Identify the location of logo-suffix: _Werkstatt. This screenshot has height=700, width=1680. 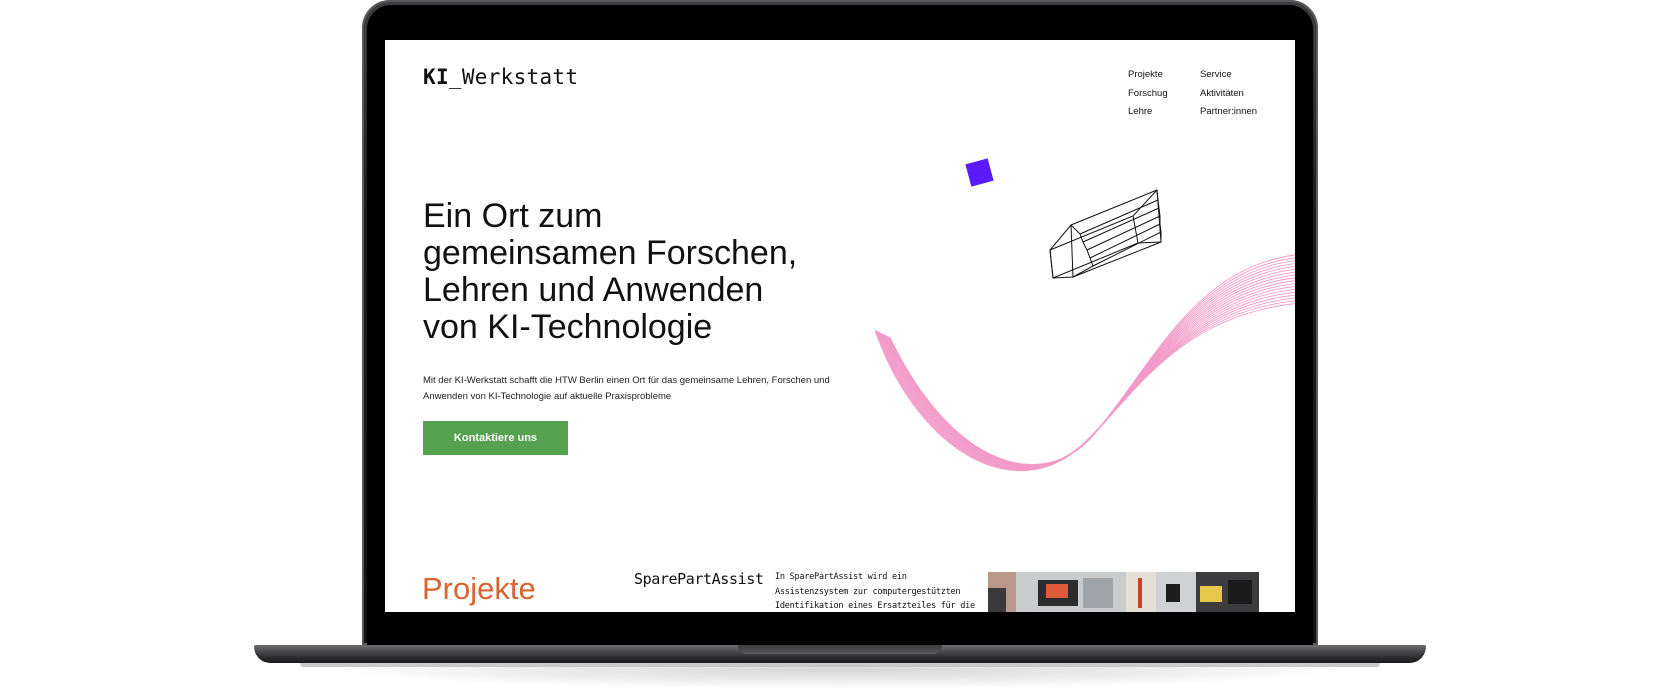
(513, 77).